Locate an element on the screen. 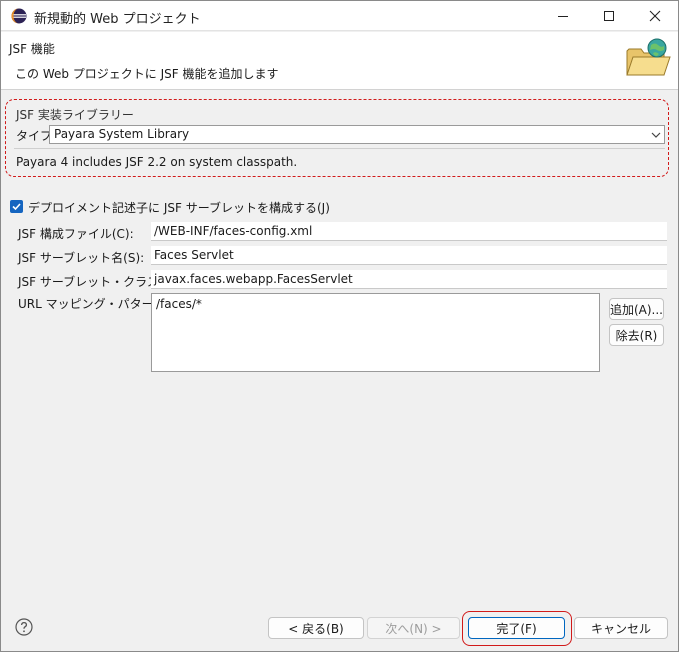  close-button is located at coordinates (655, 16).